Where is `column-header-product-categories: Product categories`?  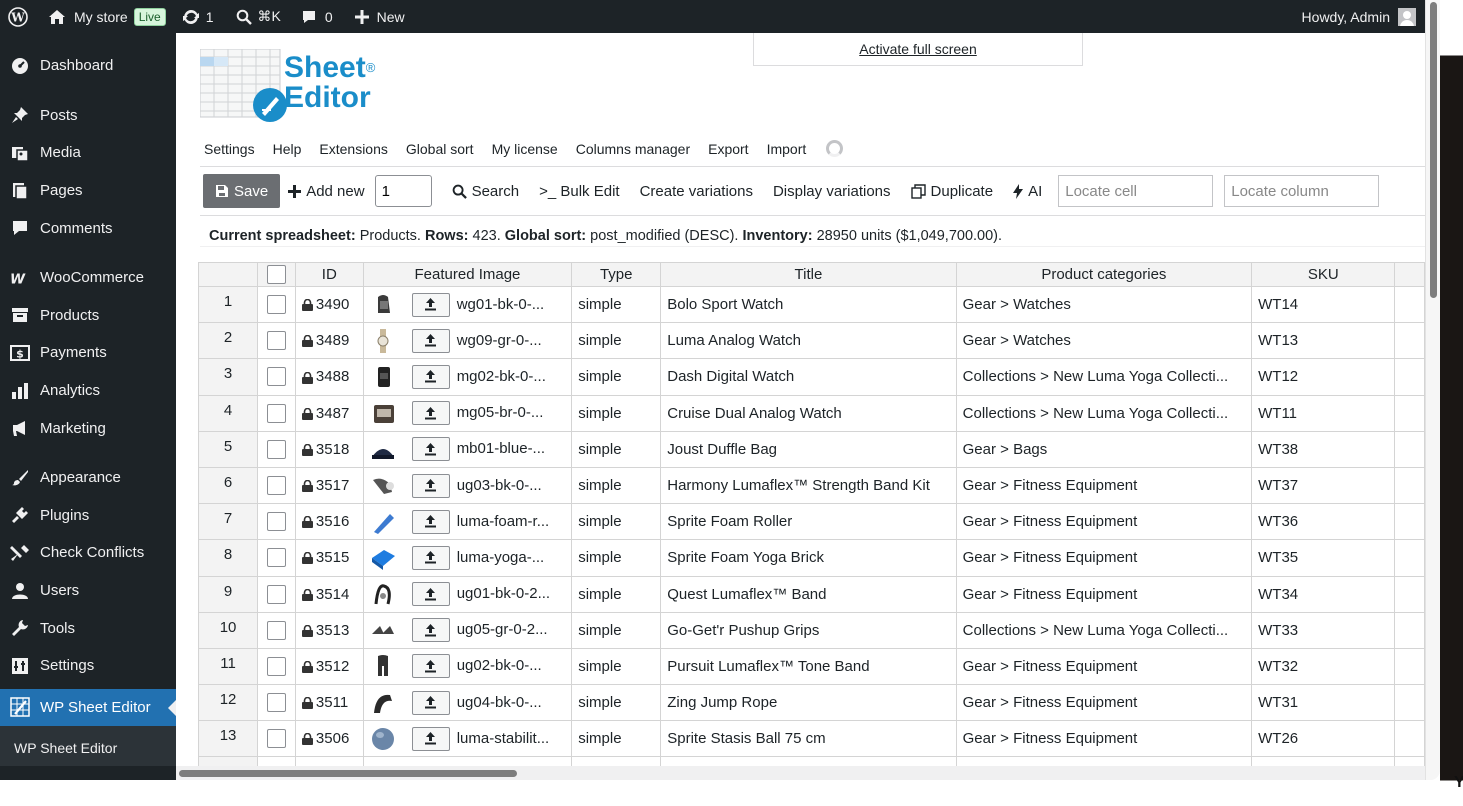
column-header-product-categories: Product categories is located at coordinates (1104, 274).